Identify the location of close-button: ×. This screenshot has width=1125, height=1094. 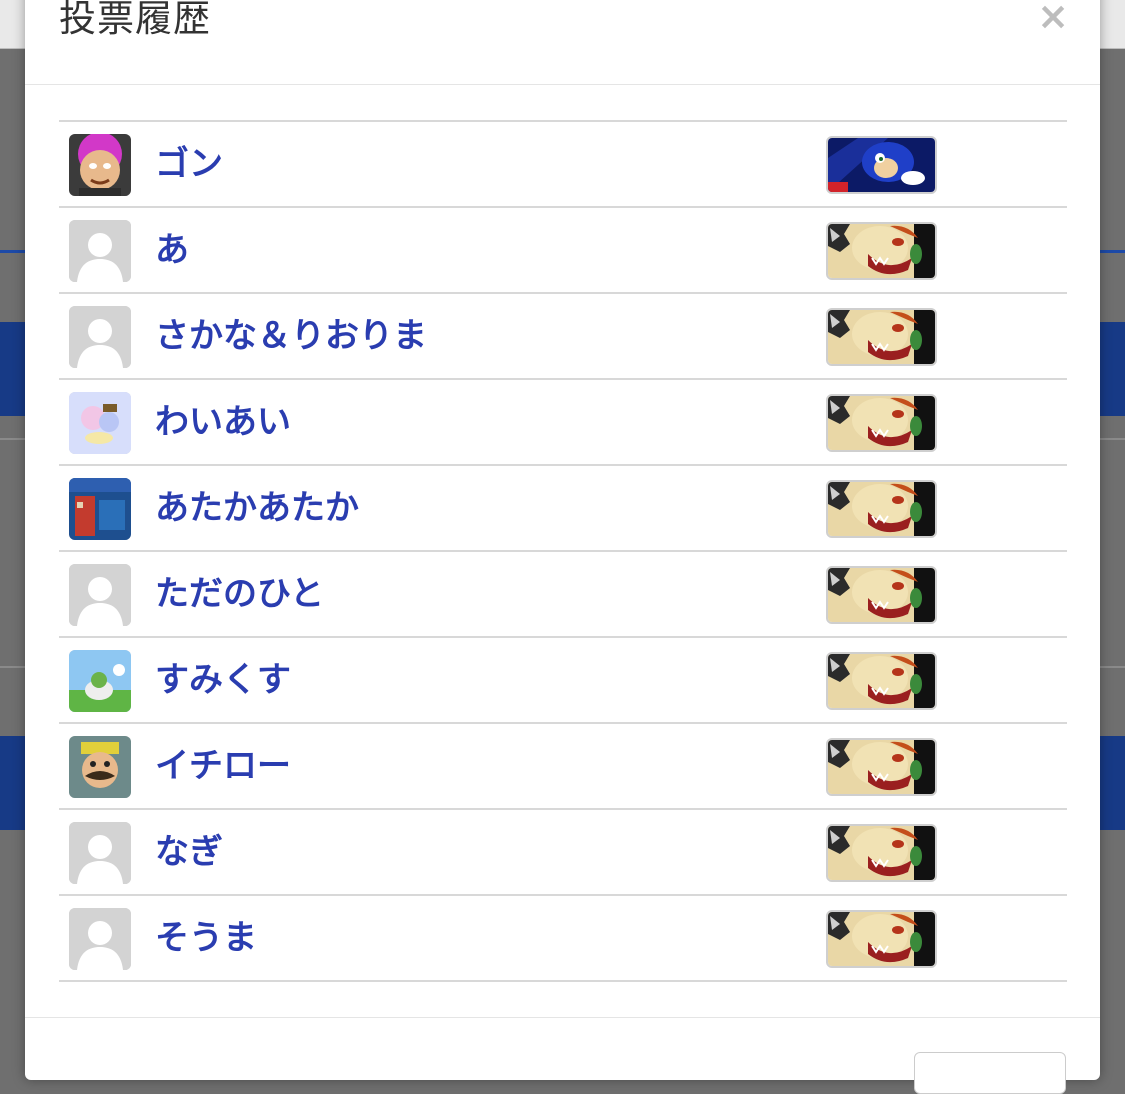
(1053, 17).